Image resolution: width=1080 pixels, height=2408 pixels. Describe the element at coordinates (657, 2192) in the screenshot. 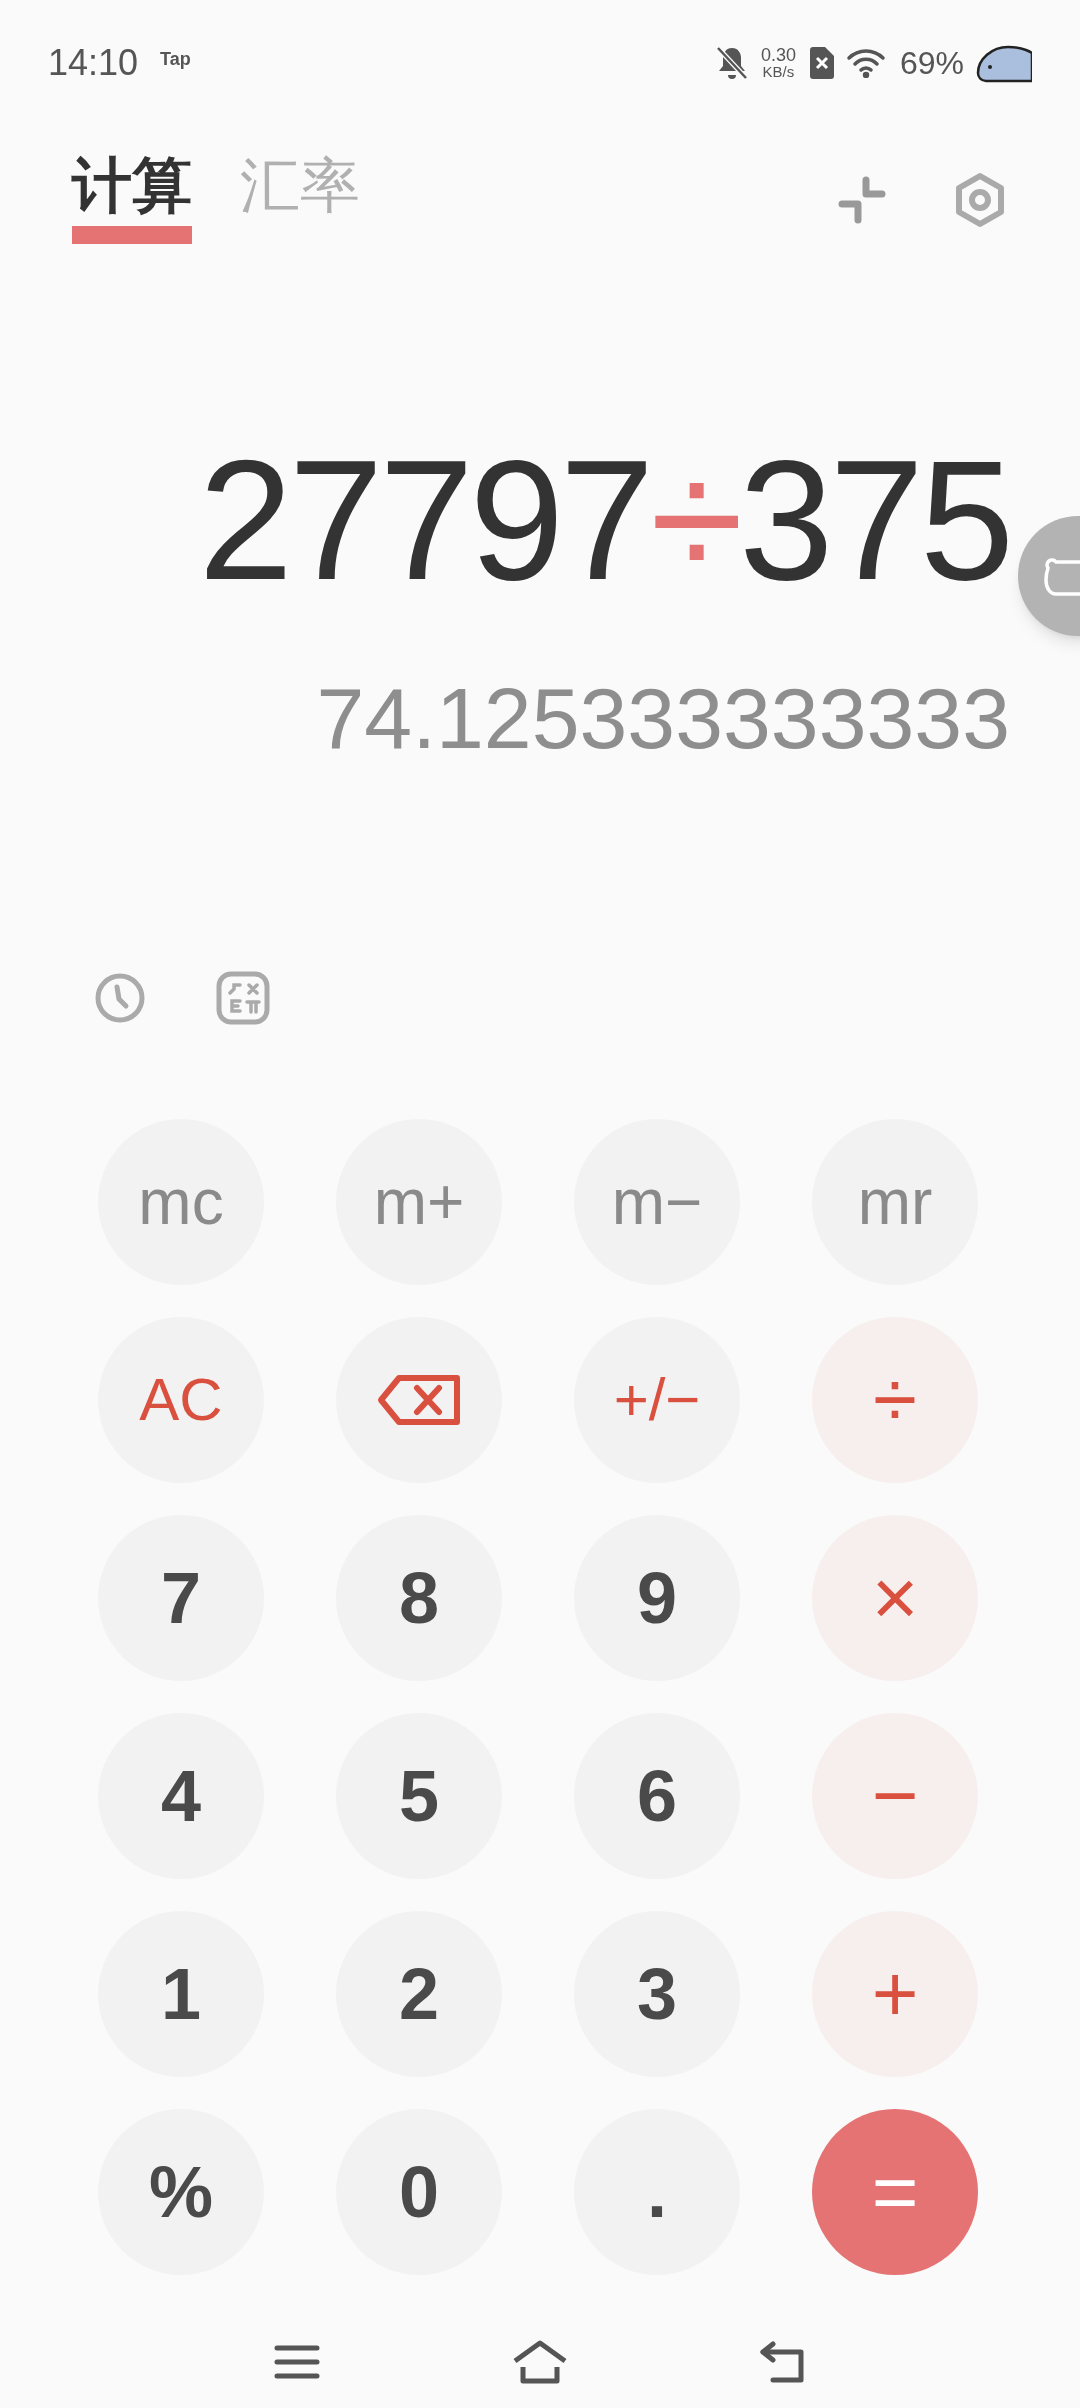

I see `calculator-key: .` at that location.